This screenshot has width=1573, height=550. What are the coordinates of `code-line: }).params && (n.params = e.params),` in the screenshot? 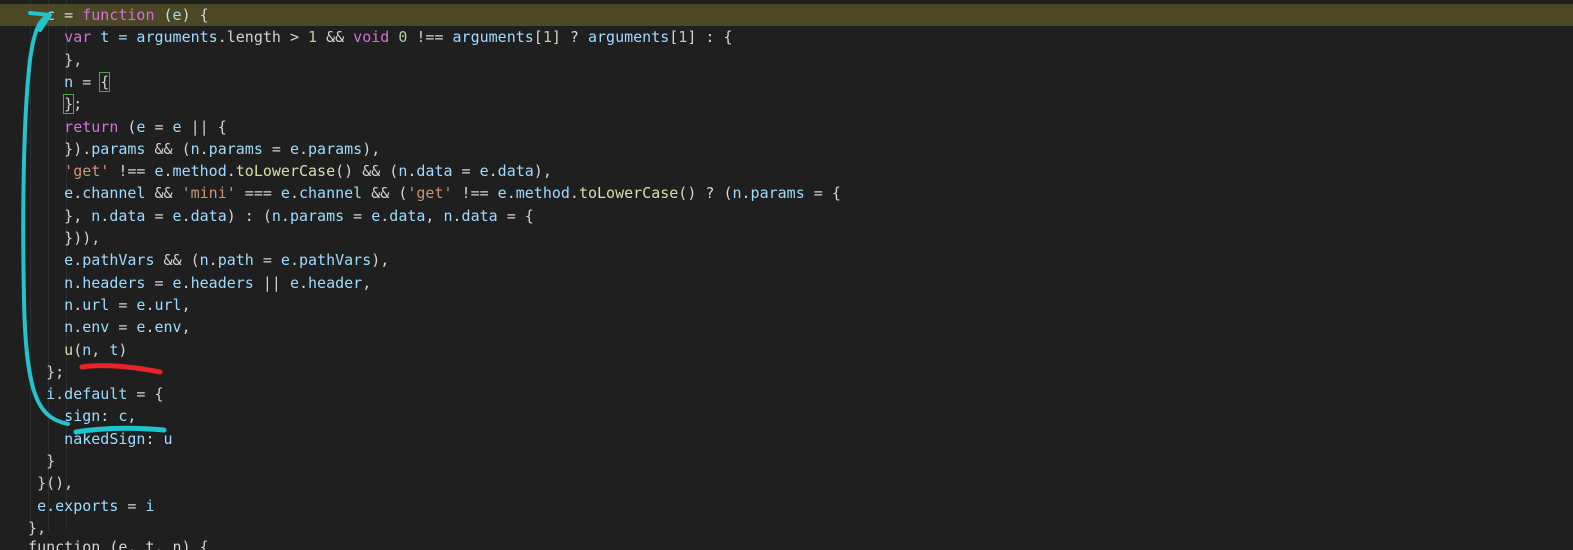 It's located at (190, 149).